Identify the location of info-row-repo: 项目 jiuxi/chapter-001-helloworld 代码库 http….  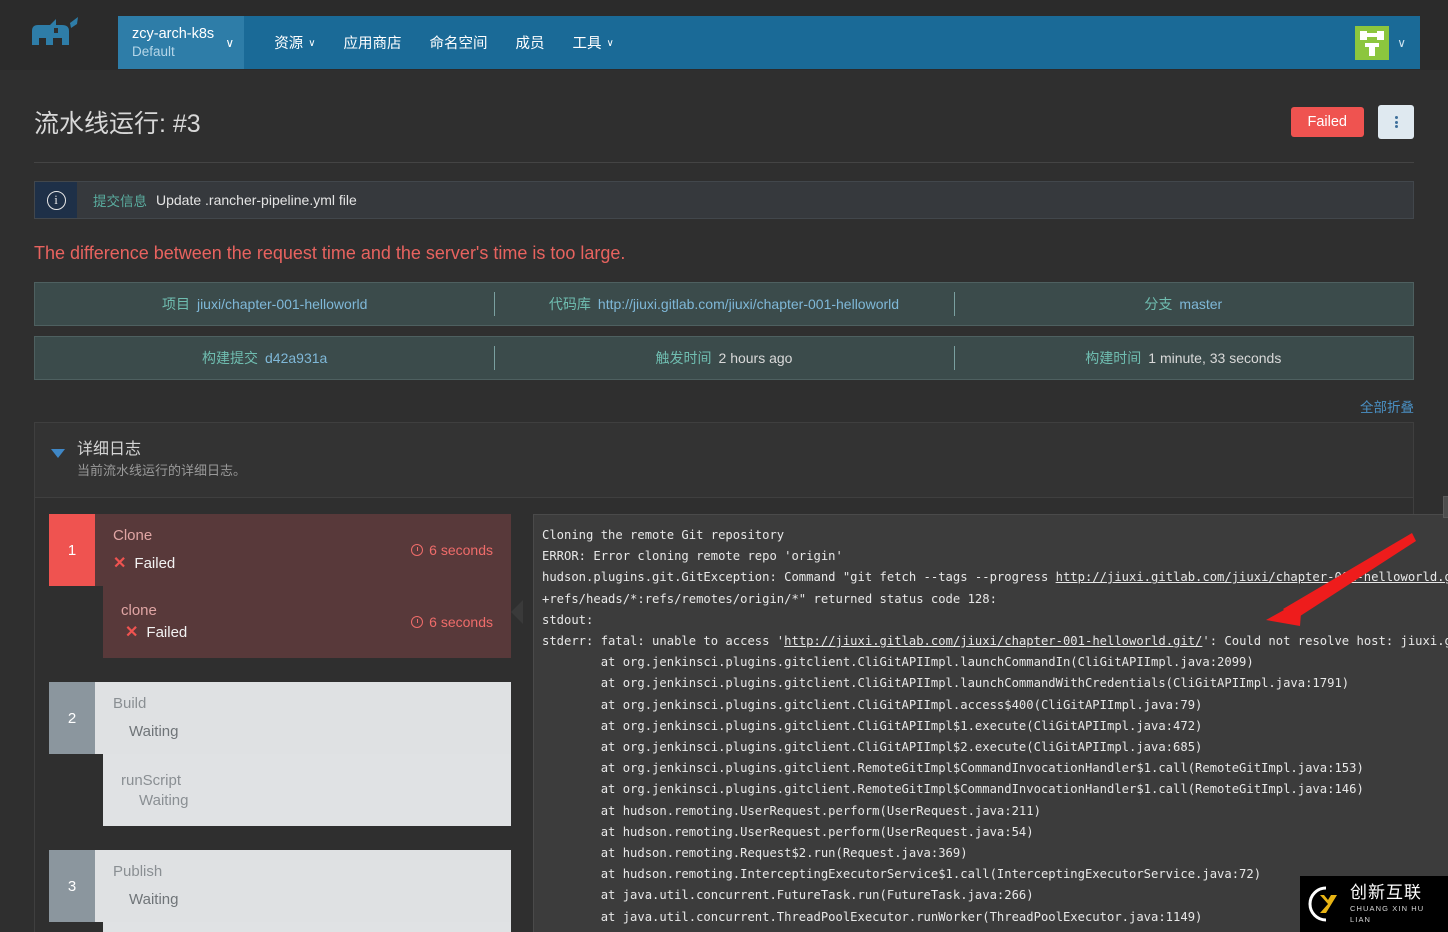
(724, 304).